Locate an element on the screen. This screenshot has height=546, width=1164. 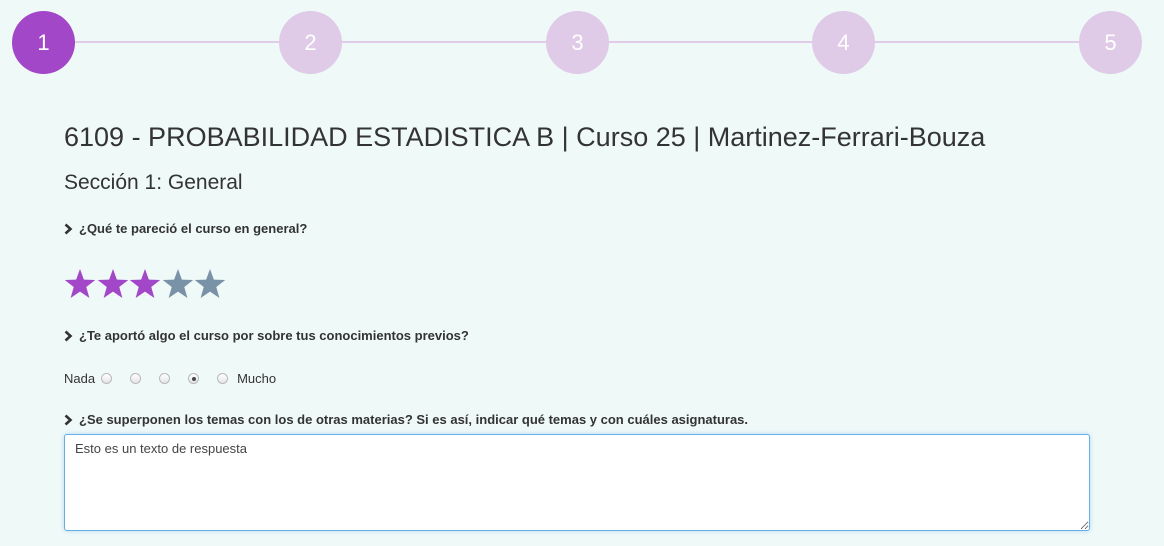
scale-min-label: Nada is located at coordinates (80, 378).